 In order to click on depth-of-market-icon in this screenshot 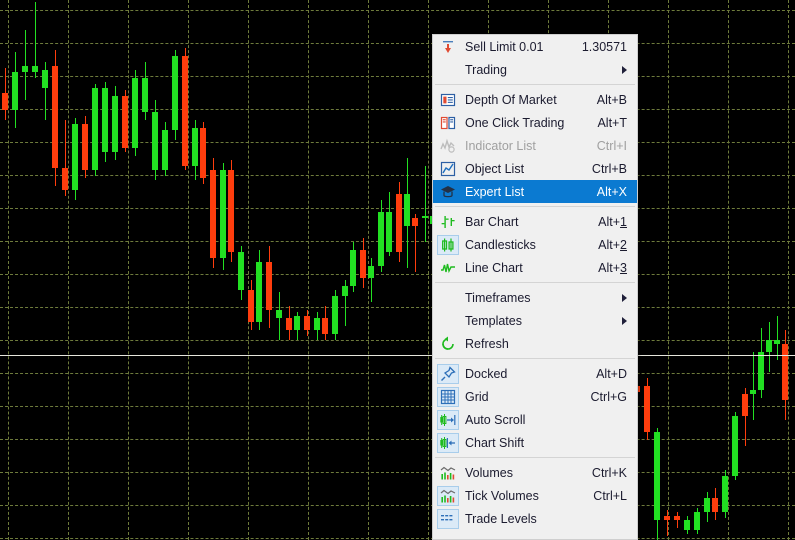, I will do `click(448, 100)`.